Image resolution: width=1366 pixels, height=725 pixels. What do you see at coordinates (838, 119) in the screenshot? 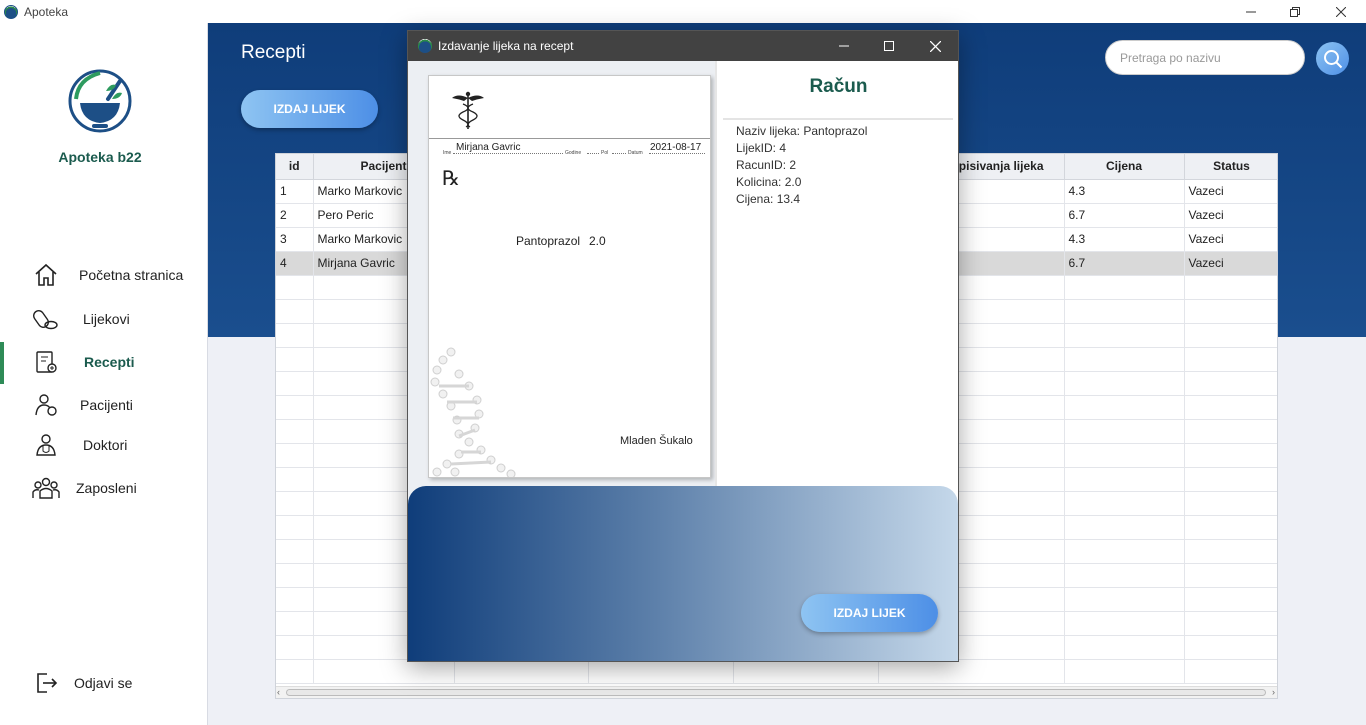
I see `bill-divider` at bounding box center [838, 119].